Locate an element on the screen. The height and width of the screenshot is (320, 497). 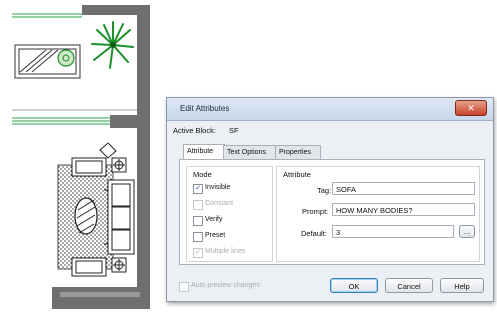
multiple-lines-checkbox: ✓ is located at coordinates (198, 253).